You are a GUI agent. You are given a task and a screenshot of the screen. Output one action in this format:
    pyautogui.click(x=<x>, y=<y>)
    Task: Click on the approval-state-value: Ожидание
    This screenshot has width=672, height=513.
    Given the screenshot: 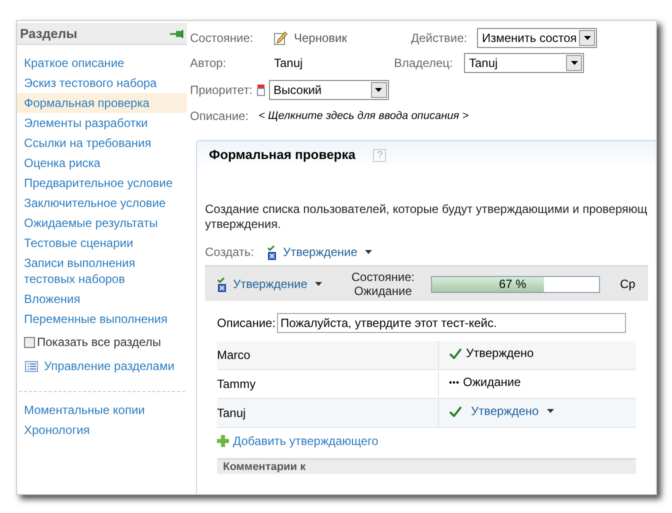 What is the action you would take?
    pyautogui.click(x=383, y=291)
    